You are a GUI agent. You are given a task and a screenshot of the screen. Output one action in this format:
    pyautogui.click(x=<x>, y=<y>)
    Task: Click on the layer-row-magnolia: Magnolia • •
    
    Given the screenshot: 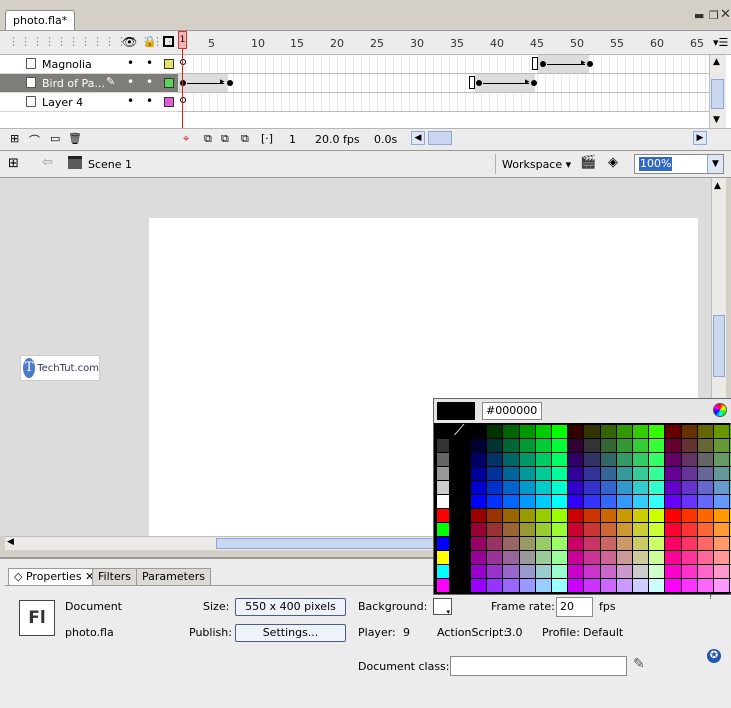 What is the action you would take?
    pyautogui.click(x=89, y=64)
    